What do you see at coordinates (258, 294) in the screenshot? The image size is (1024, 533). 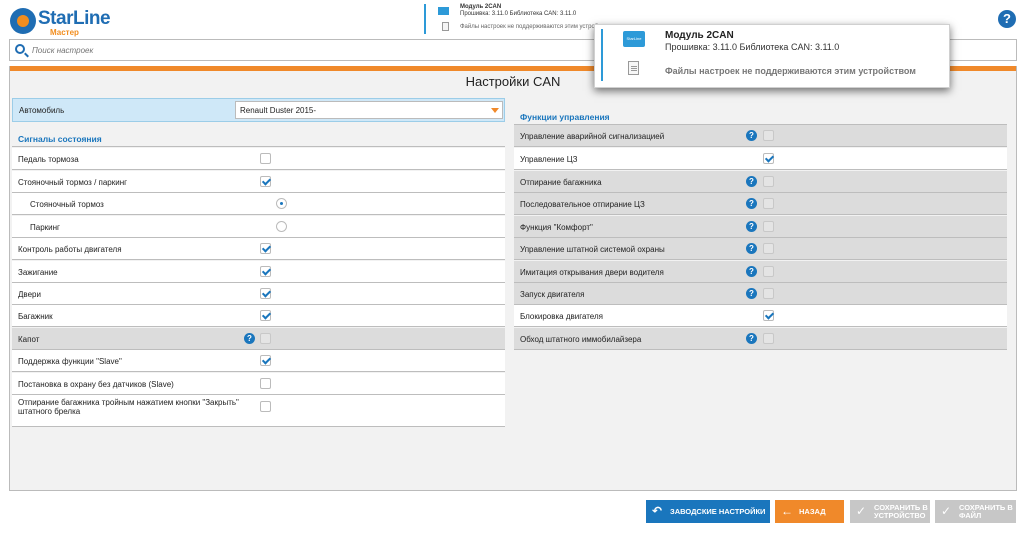 I see `setting-row: Двери` at bounding box center [258, 294].